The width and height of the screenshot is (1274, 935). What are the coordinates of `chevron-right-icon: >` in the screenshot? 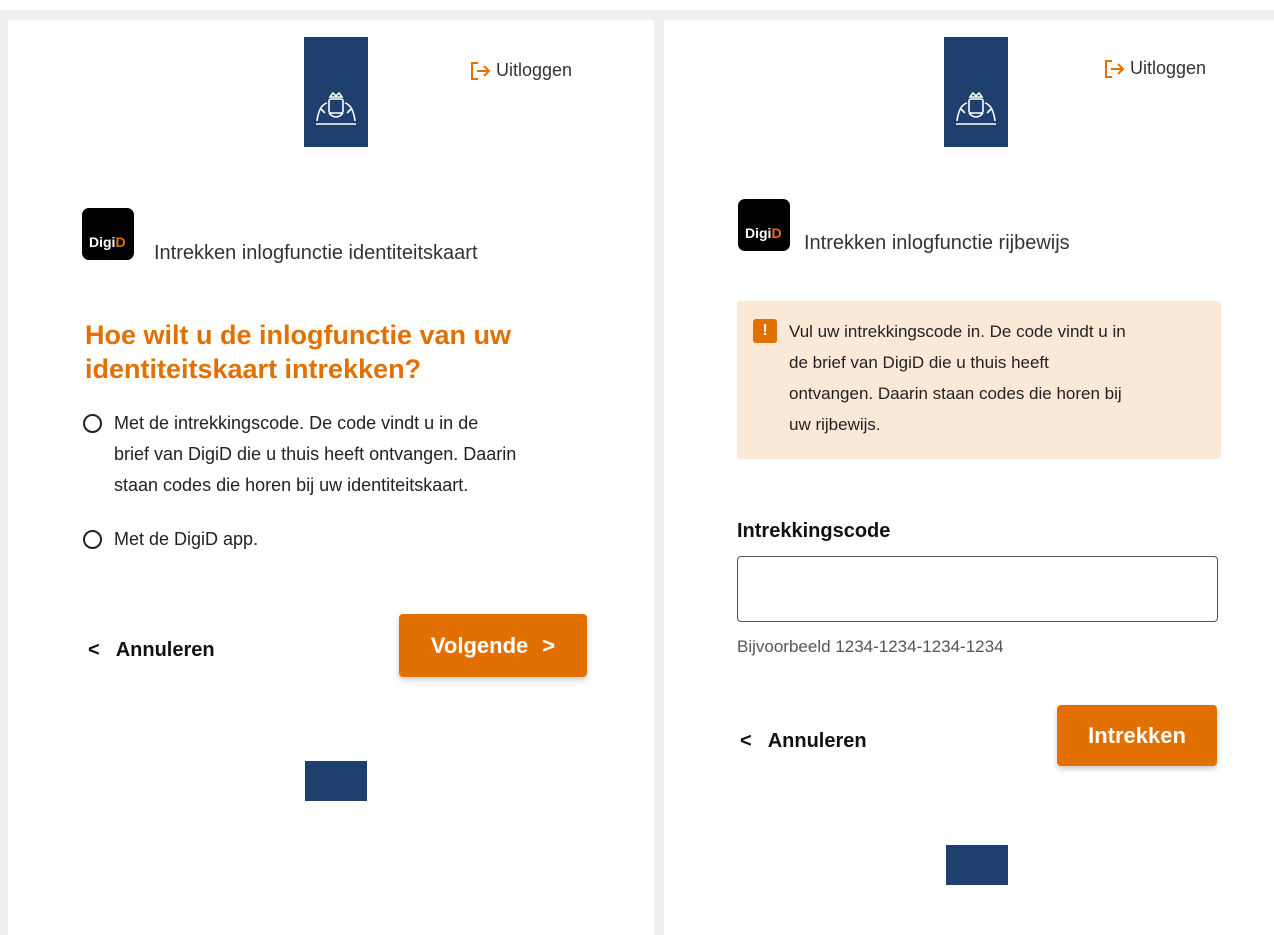 It's located at (549, 645).